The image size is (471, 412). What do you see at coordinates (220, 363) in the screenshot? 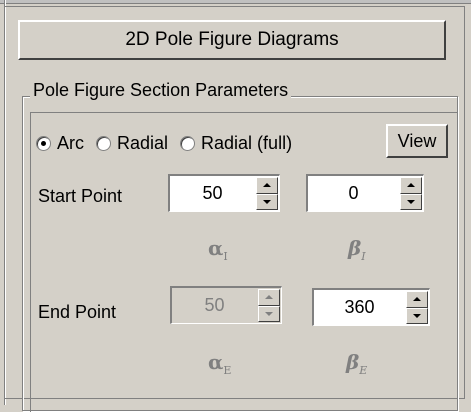
I see `alpha-e-symbol: αE` at bounding box center [220, 363].